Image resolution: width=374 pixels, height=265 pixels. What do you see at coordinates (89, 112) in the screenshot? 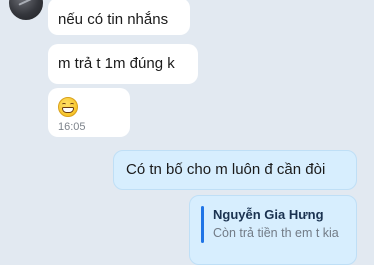
I see `message-bubble-incoming-emoji: 16:05` at bounding box center [89, 112].